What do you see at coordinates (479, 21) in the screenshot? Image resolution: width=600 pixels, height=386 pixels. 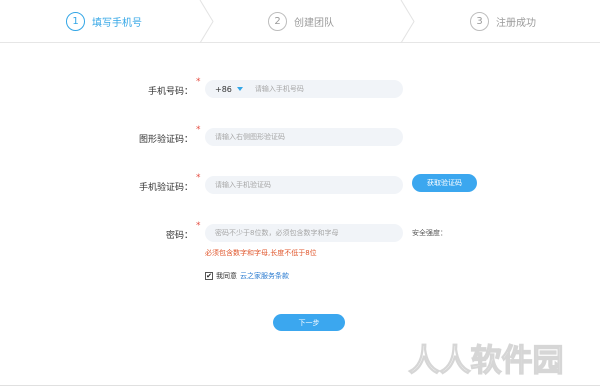 I see `step-number: 3` at bounding box center [479, 21].